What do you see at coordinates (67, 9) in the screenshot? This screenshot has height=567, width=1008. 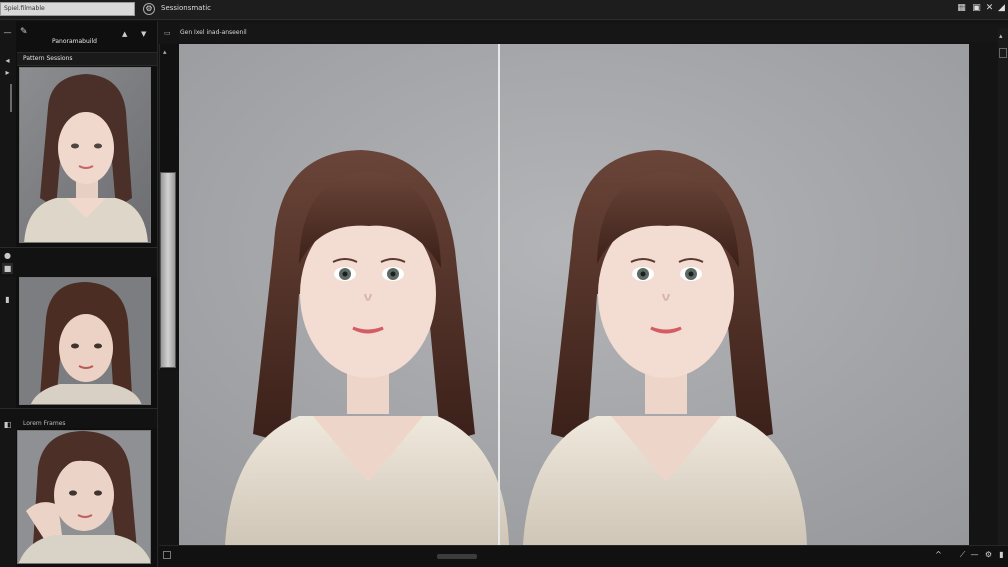 I see `search-input: Spiel.filmable` at bounding box center [67, 9].